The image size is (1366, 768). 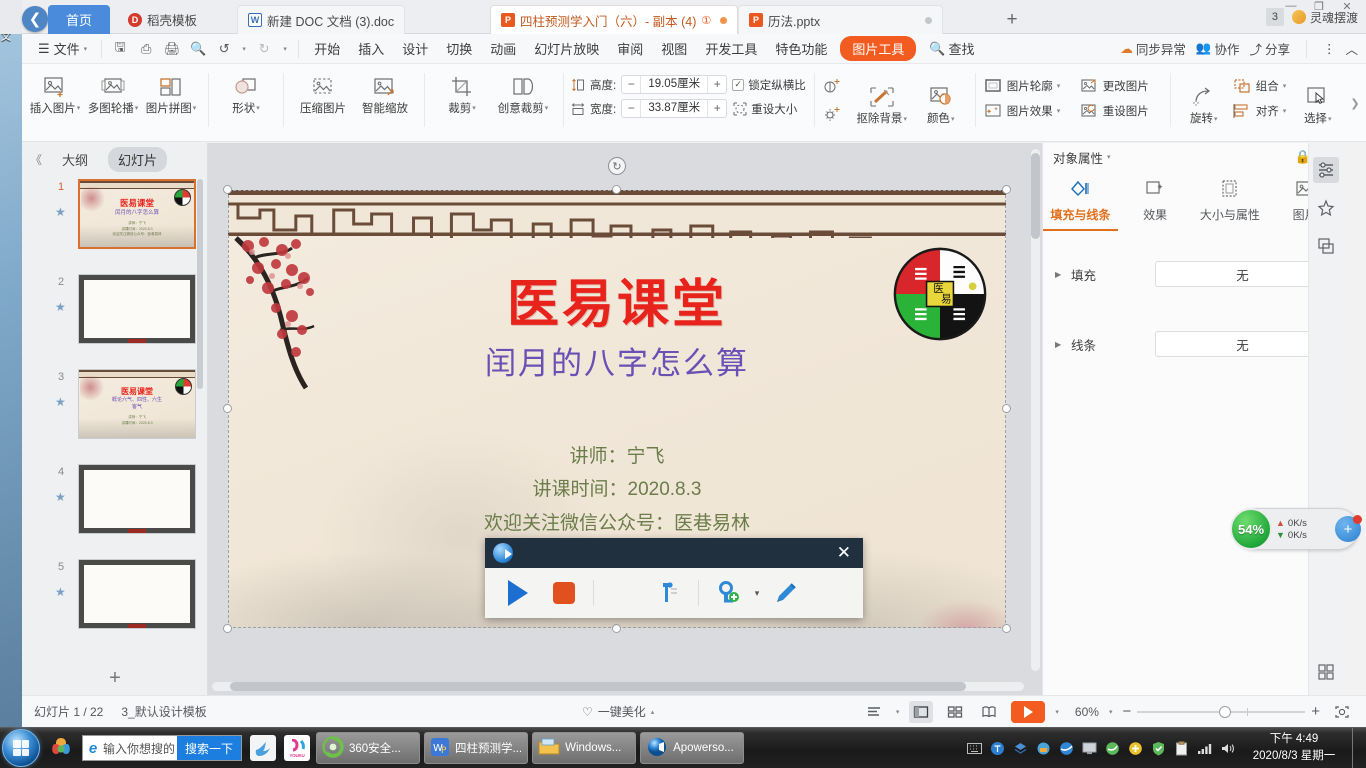 What do you see at coordinates (1356, 747) in the screenshot?
I see `show-desktop-button` at bounding box center [1356, 747].